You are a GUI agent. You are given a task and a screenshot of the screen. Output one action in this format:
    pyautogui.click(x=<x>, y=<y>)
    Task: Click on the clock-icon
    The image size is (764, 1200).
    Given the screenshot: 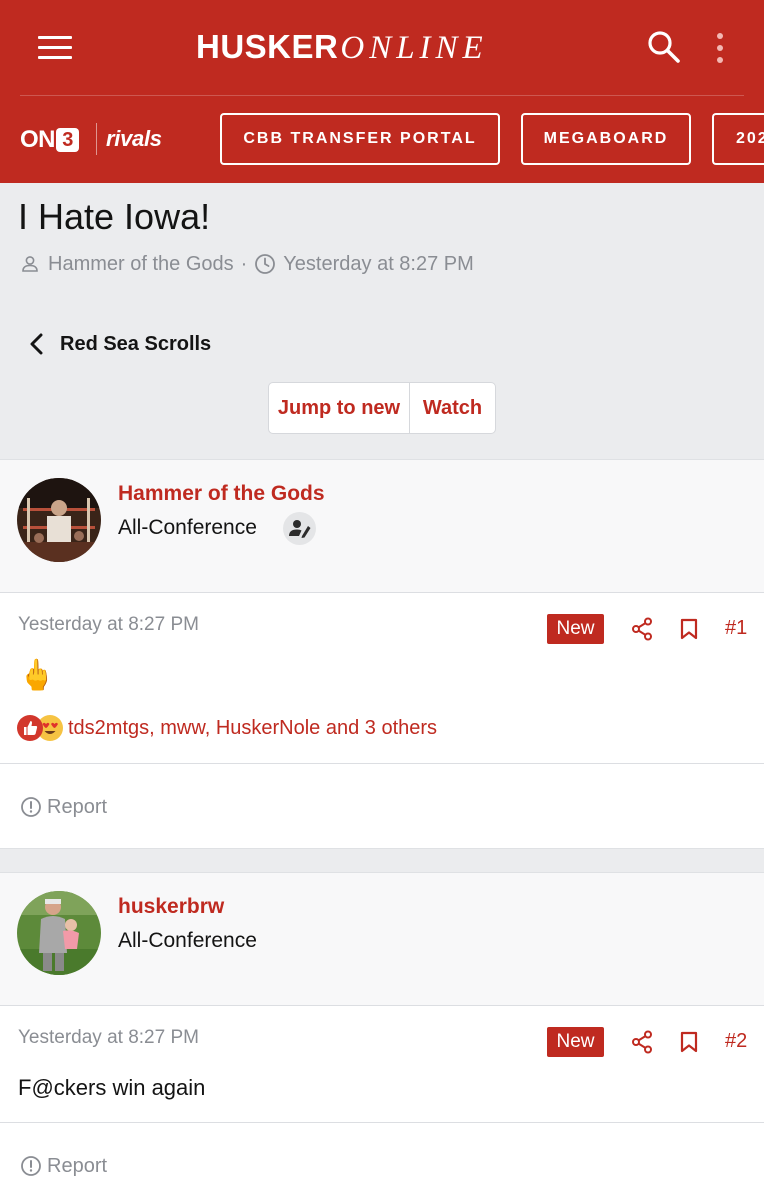 What is the action you would take?
    pyautogui.click(x=265, y=264)
    